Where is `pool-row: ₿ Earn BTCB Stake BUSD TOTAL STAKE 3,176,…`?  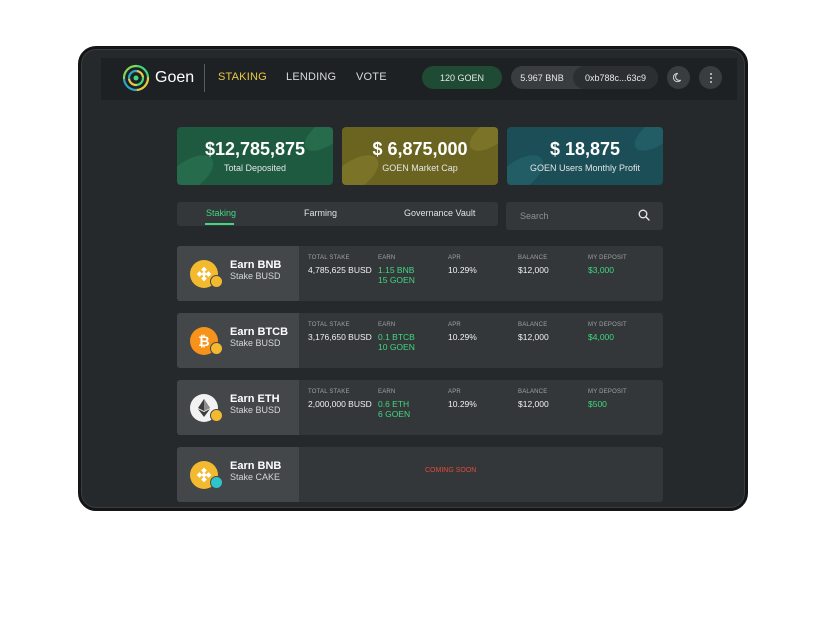
pool-row: ₿ Earn BTCB Stake BUSD TOTAL STAKE 3,176,… is located at coordinates (420, 340).